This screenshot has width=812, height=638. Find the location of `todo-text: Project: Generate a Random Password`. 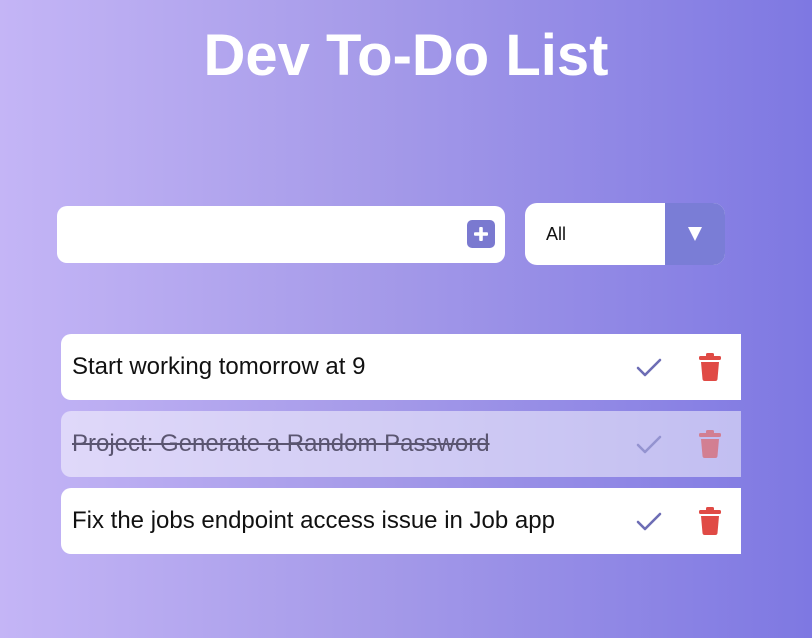

todo-text: Project: Generate a Random Password is located at coordinates (281, 443).